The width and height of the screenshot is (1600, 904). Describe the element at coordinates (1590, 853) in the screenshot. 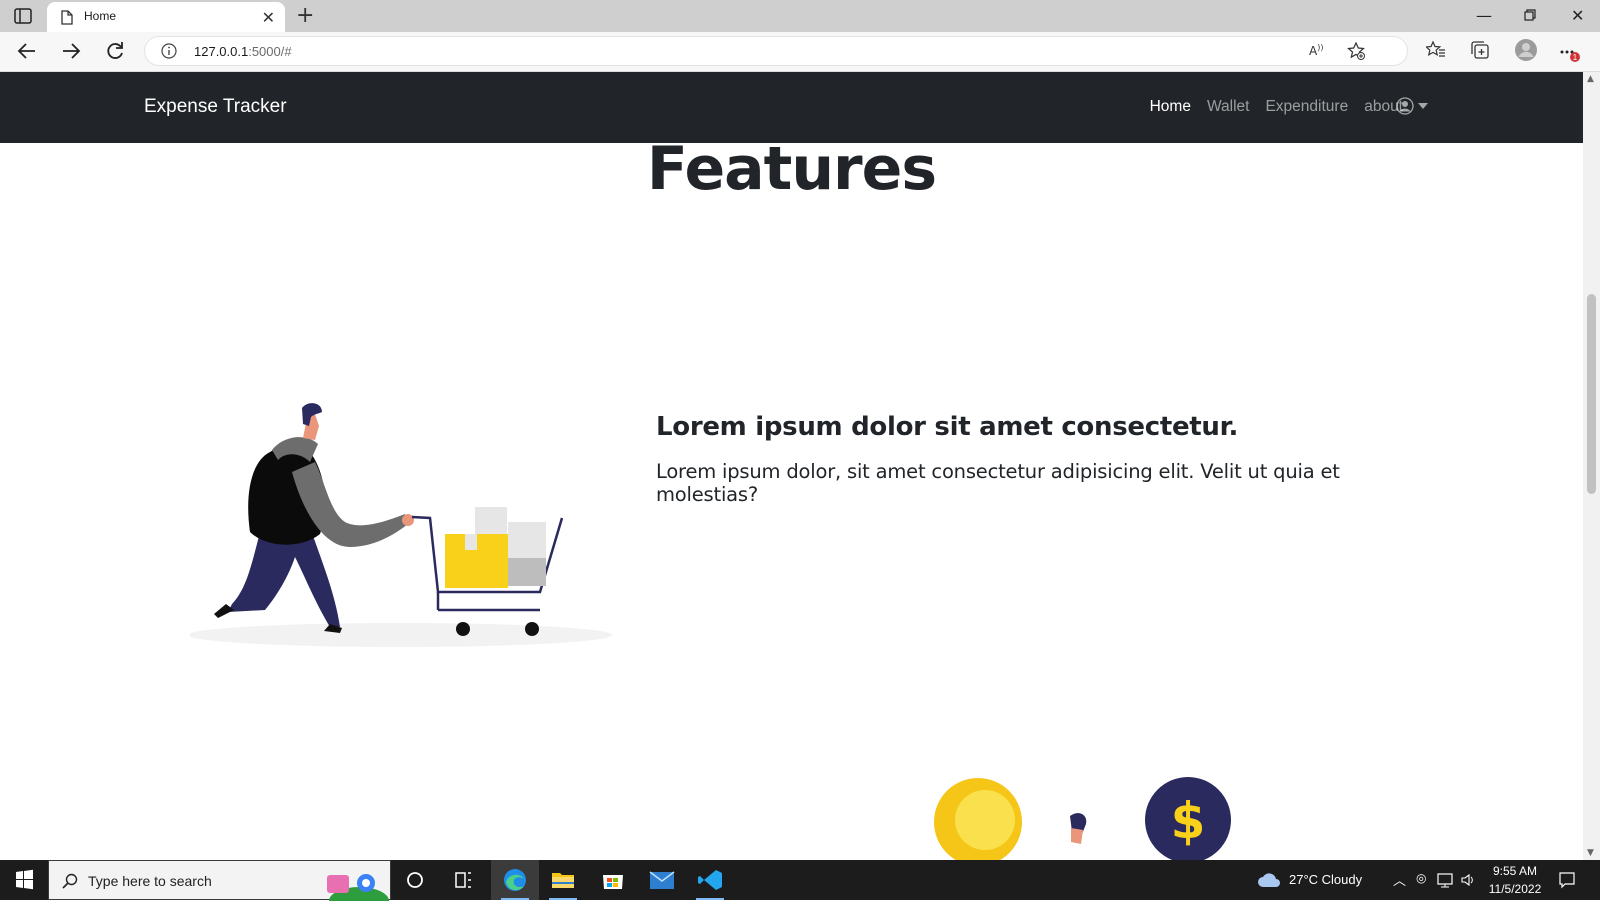

I see `scroll-down-icon: ▼` at that location.